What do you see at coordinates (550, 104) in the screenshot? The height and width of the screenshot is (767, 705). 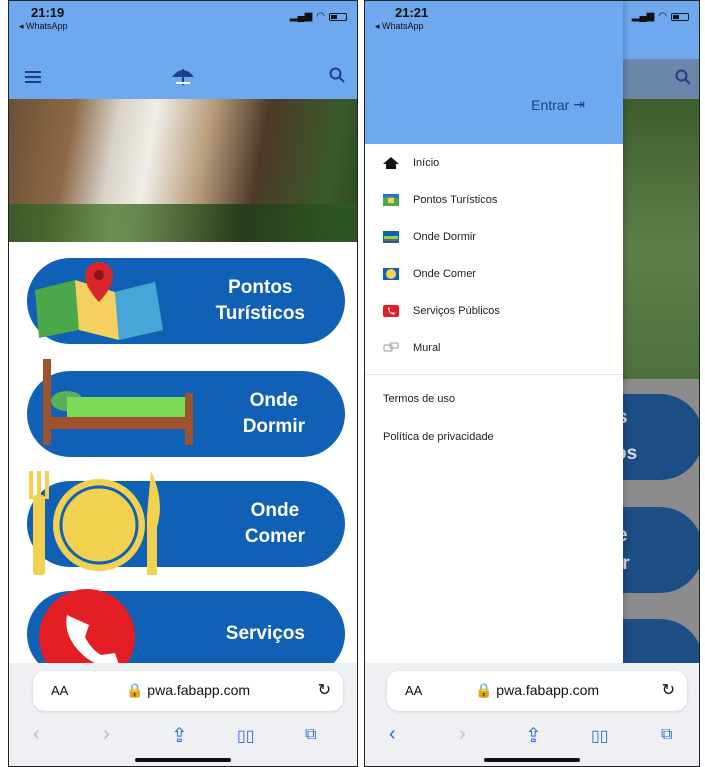 I see `login-label: Entrar` at bounding box center [550, 104].